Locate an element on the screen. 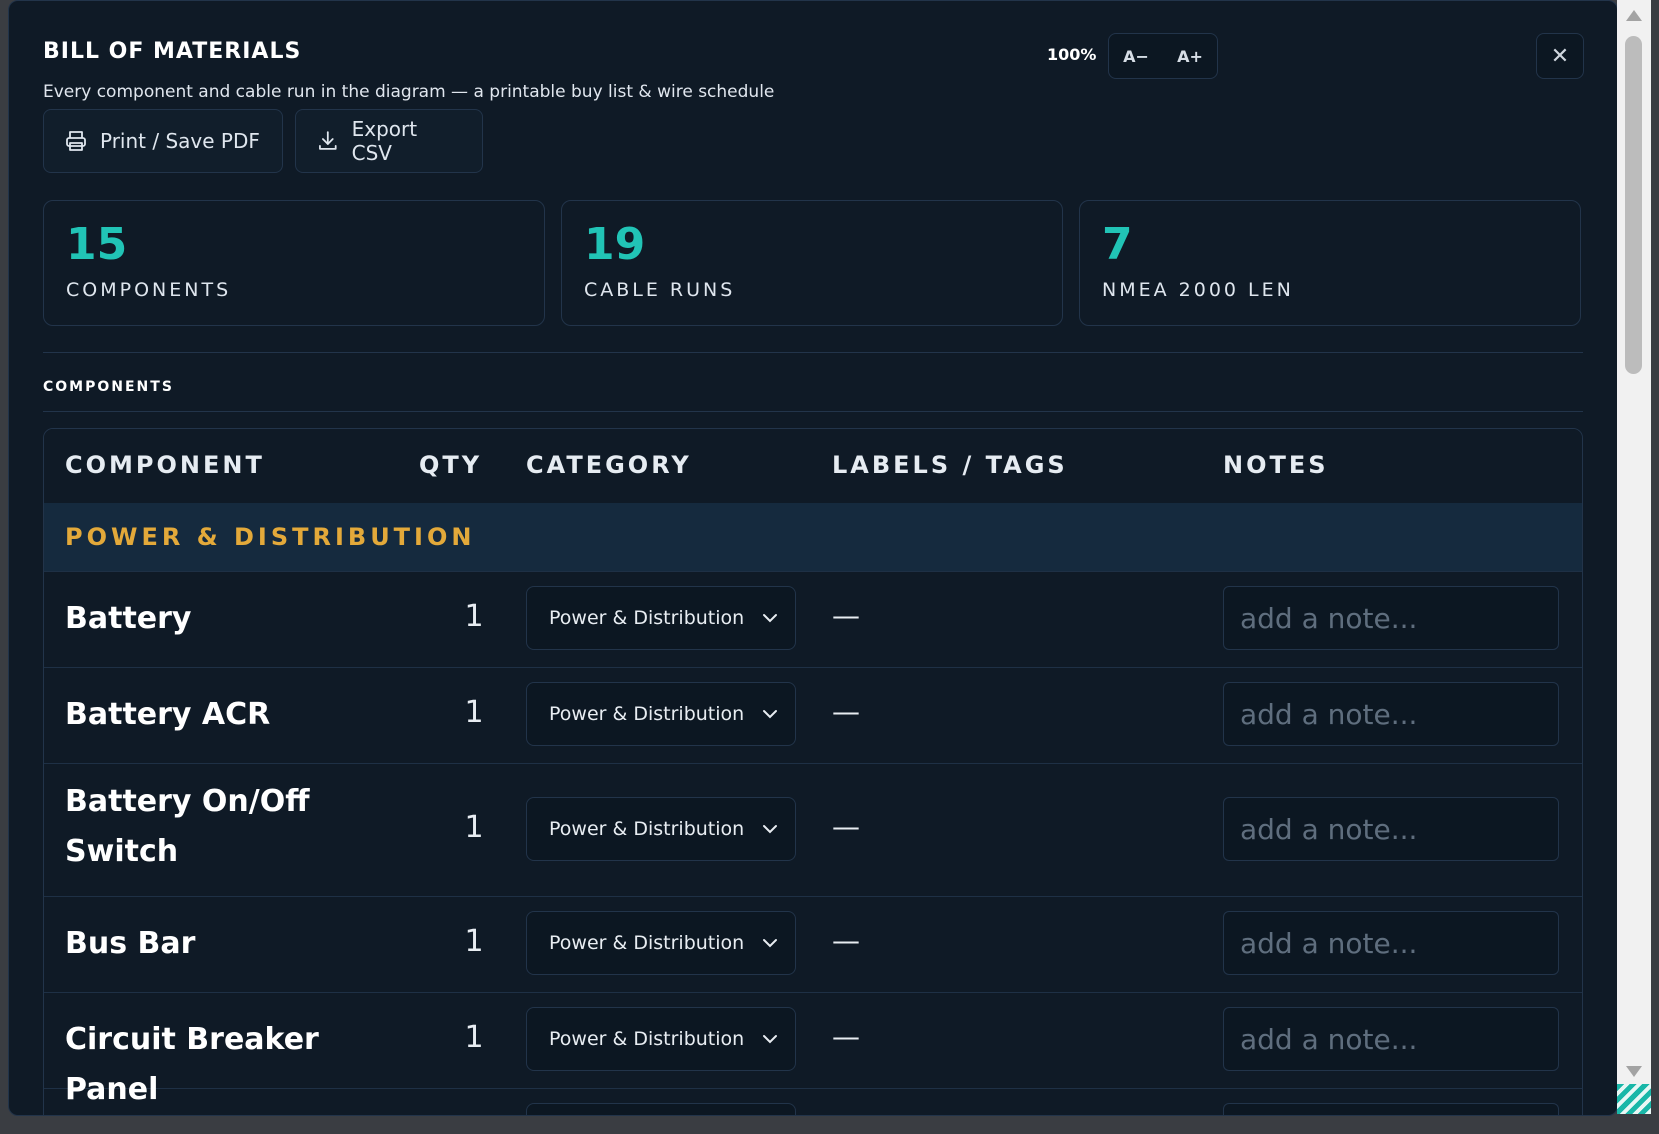  table-row: Battery ACR 1 Power & Distribution — is located at coordinates (813, 715).